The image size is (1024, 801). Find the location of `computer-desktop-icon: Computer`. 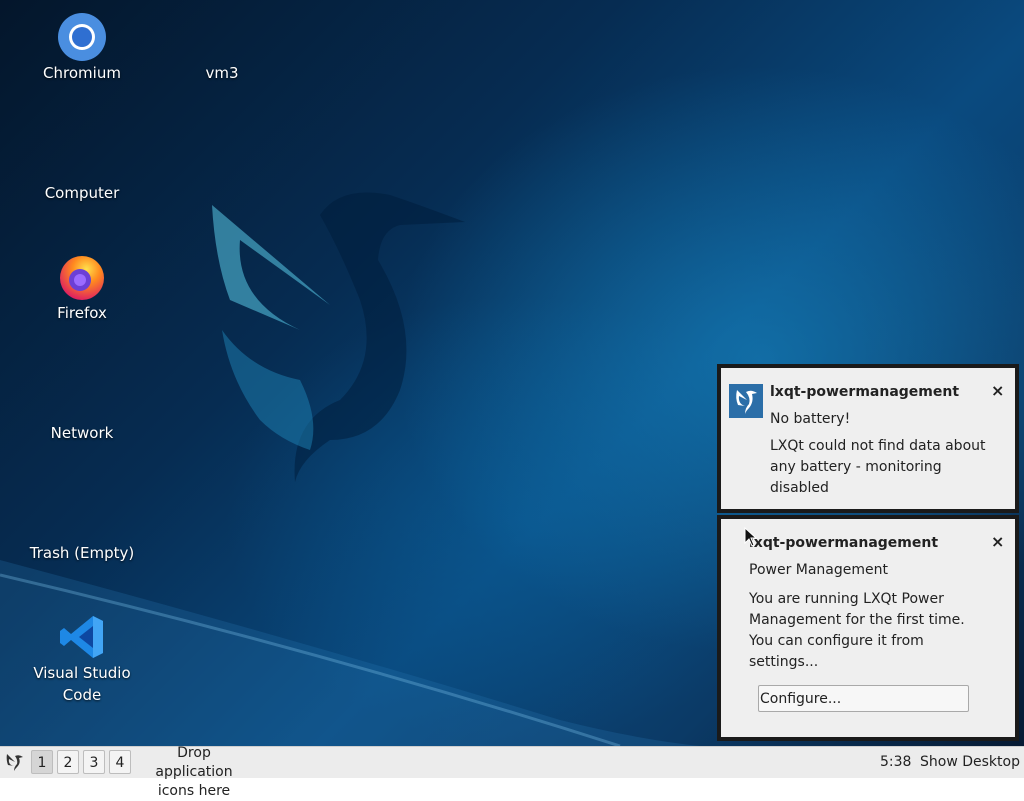

computer-desktop-icon: Computer is located at coordinates (82, 193).